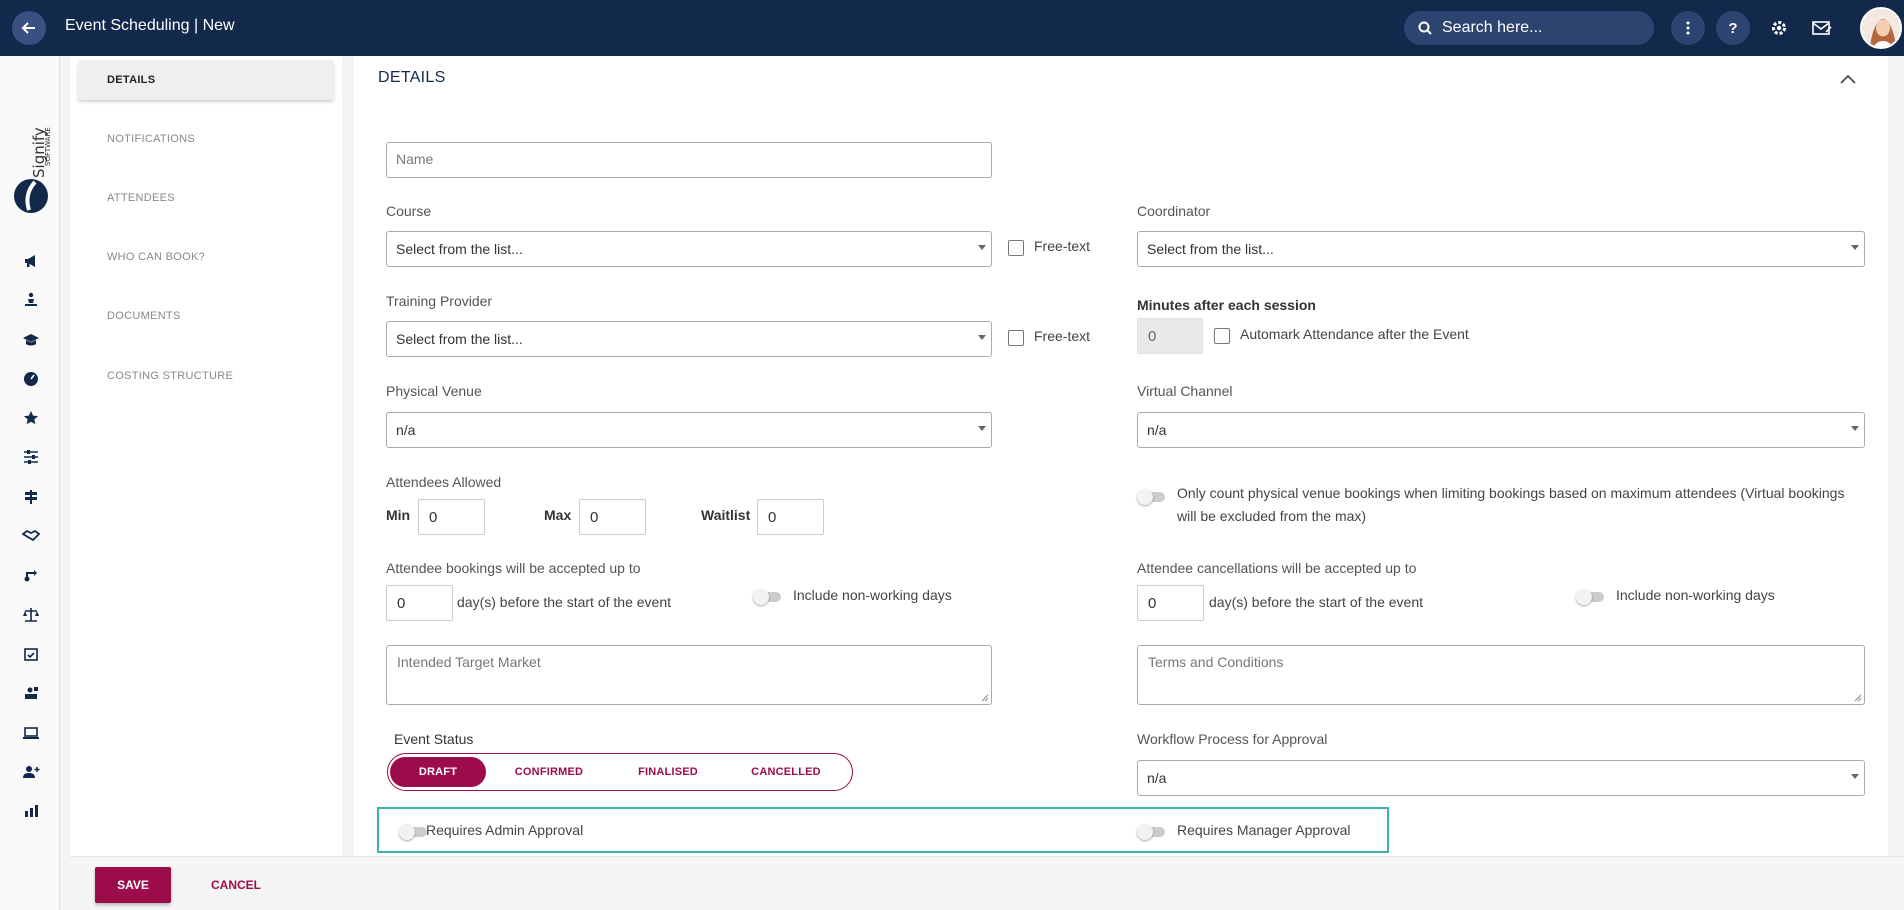  I want to click on bookings-suffix: day(s) before the start of the event, so click(564, 602).